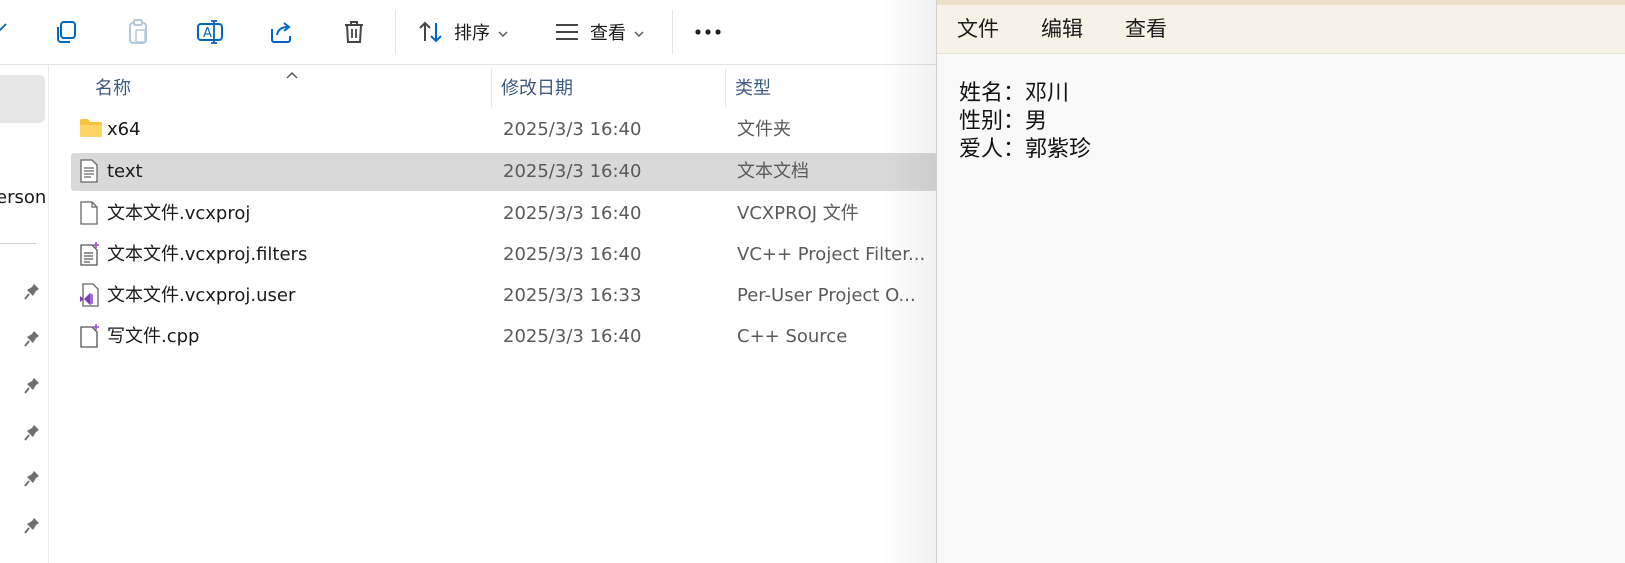  I want to click on column-header-date: 修改日期, so click(537, 87).